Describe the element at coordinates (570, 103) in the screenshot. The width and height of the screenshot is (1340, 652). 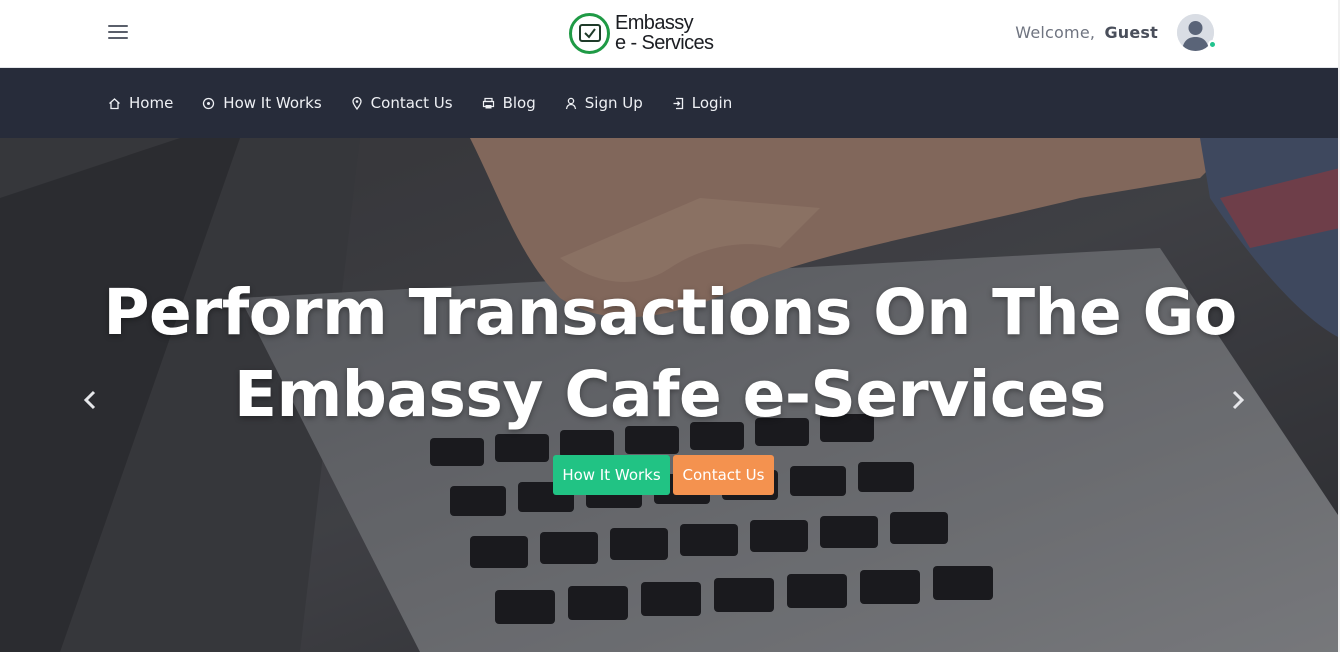
I see `user-icon` at that location.